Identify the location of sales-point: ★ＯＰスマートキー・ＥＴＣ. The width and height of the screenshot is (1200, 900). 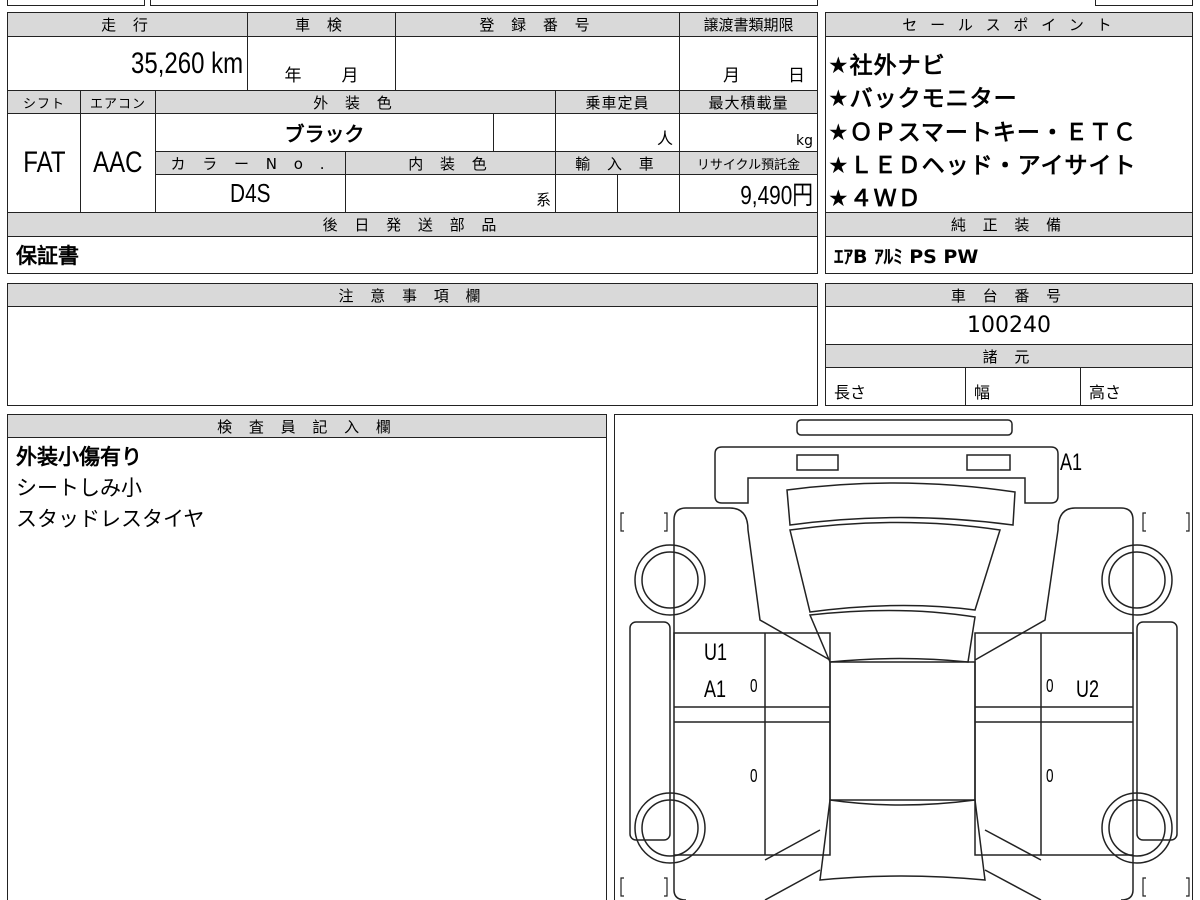
(982, 133).